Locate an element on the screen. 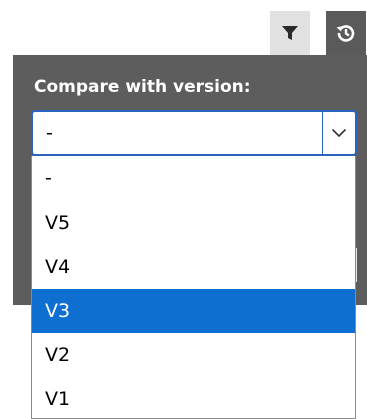 The image size is (367, 419). history-icon is located at coordinates (345, 33).